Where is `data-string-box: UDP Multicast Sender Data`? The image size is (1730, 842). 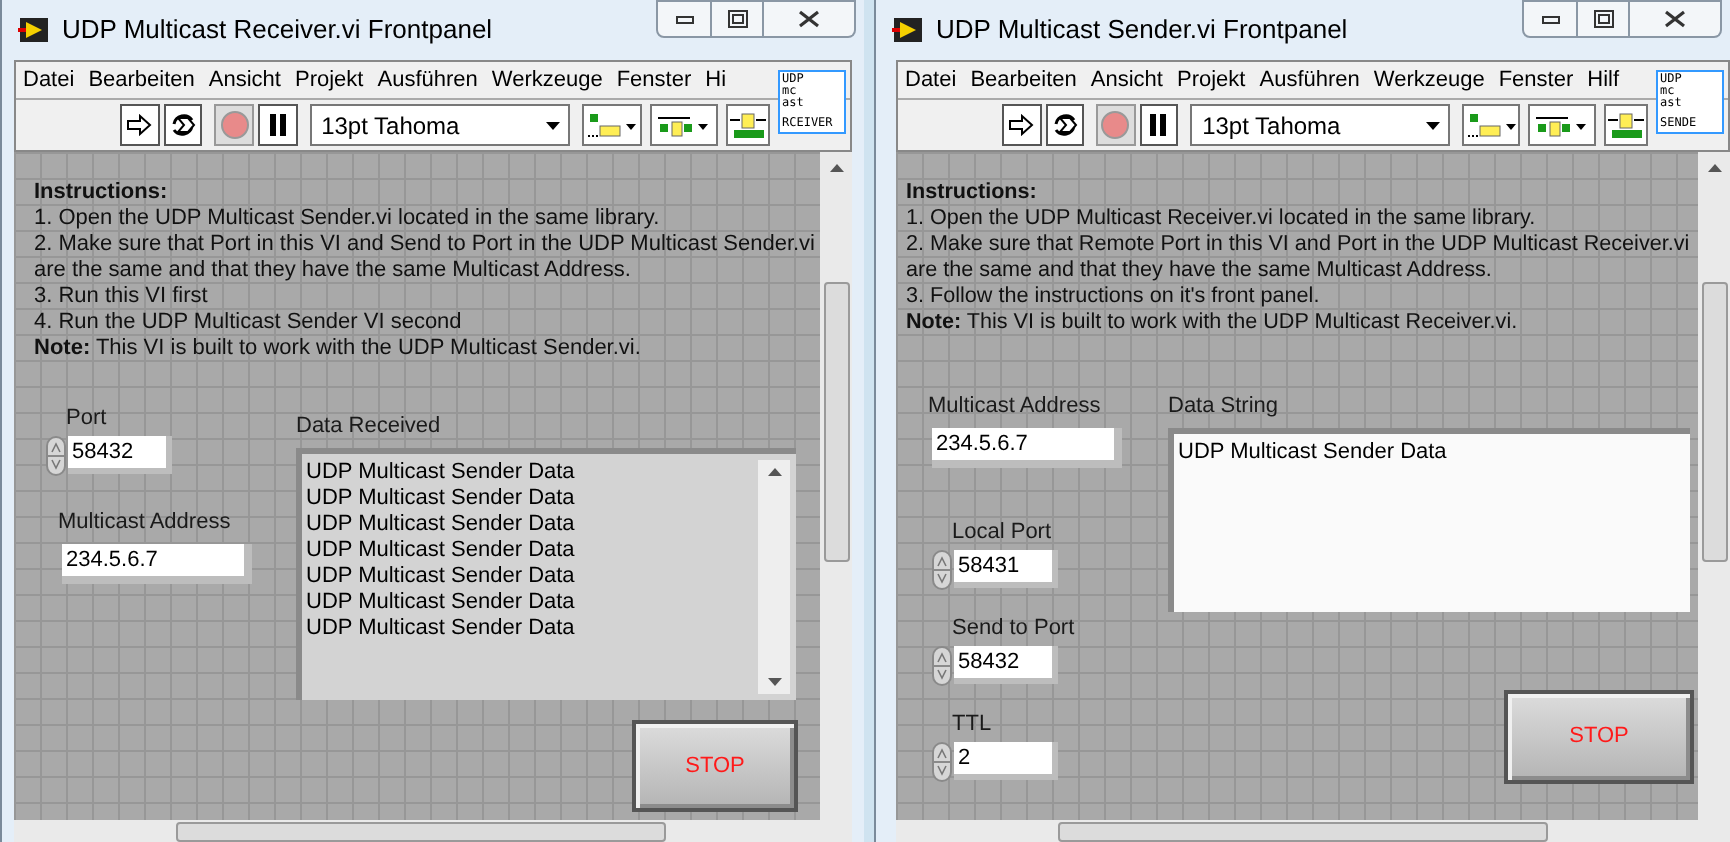 data-string-box: UDP Multicast Sender Data is located at coordinates (1429, 520).